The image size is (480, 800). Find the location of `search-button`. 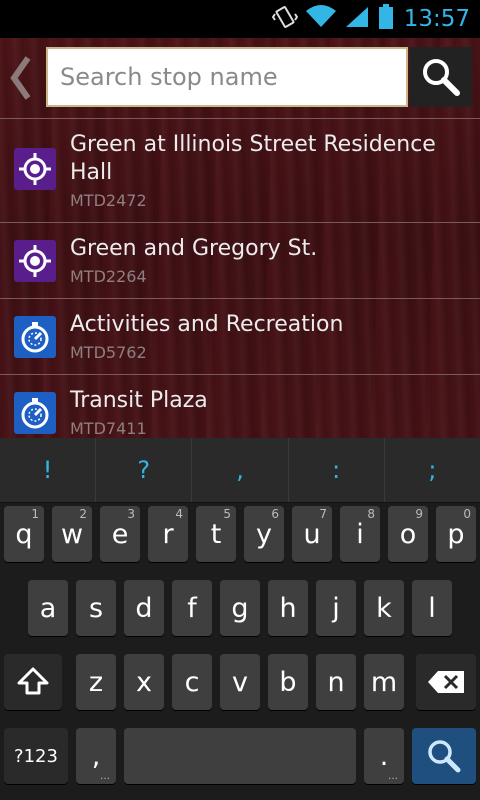

search-button is located at coordinates (441, 77).